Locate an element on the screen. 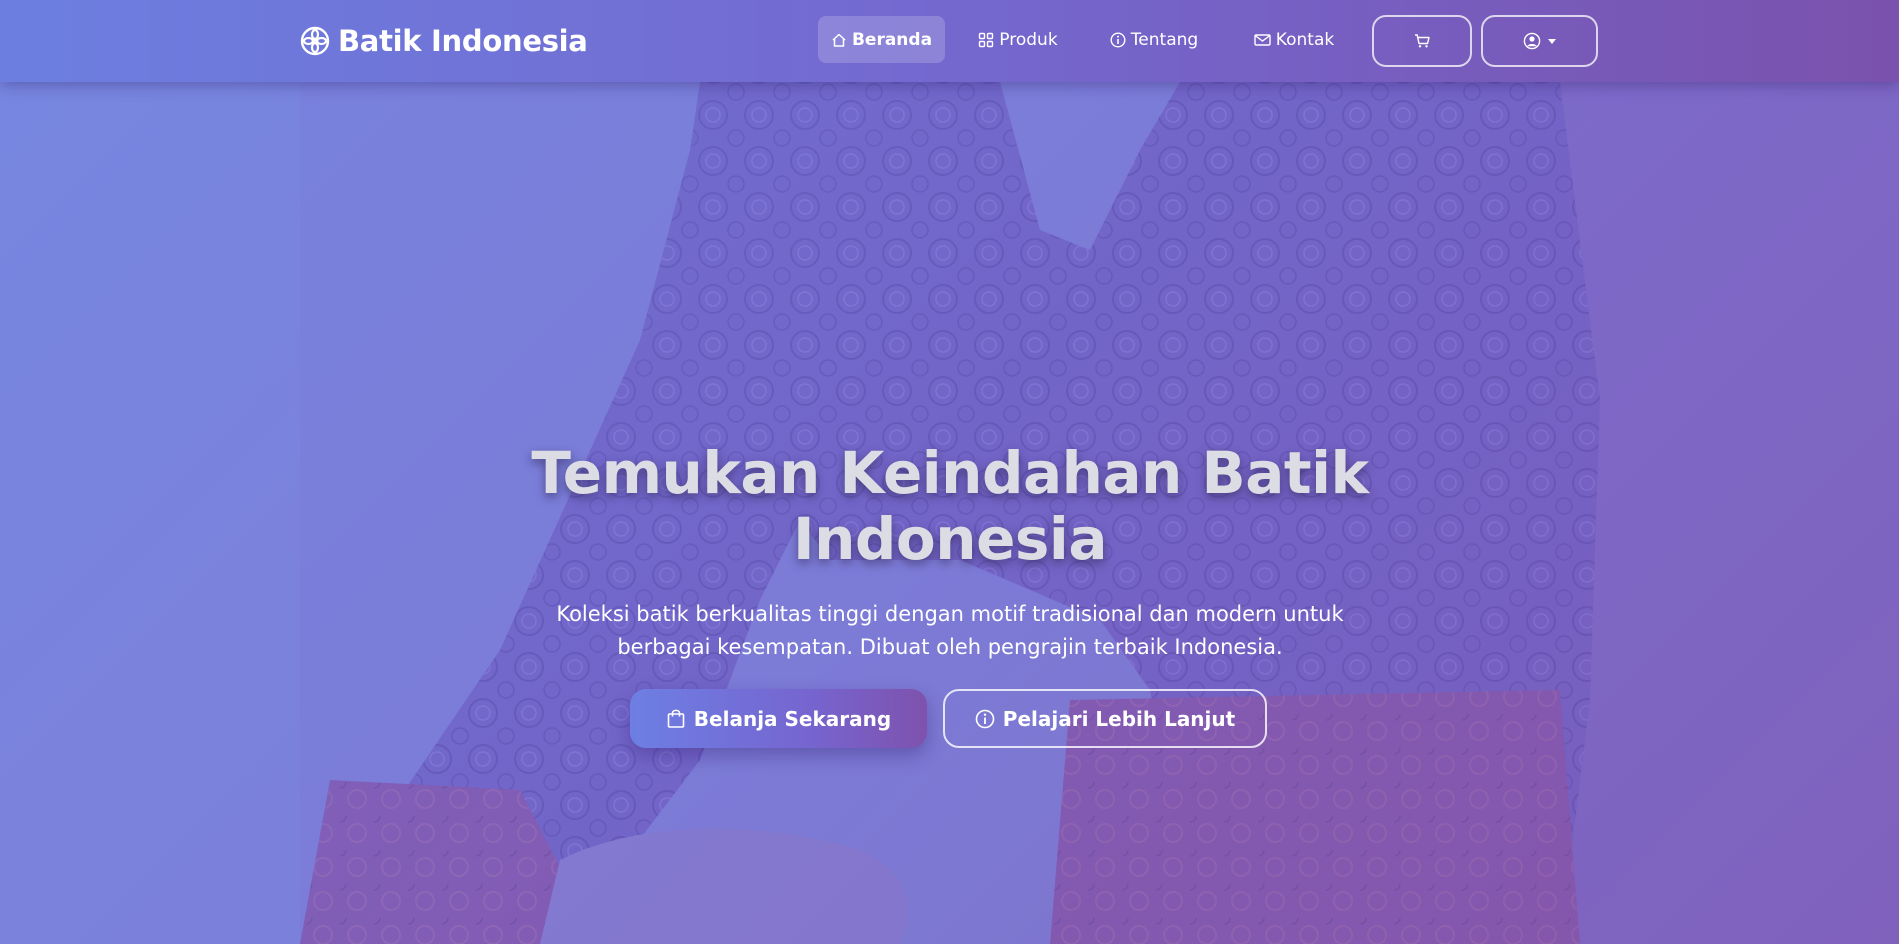 The width and height of the screenshot is (1899, 944). brand-logo: Batik Indonesia is located at coordinates (444, 41).